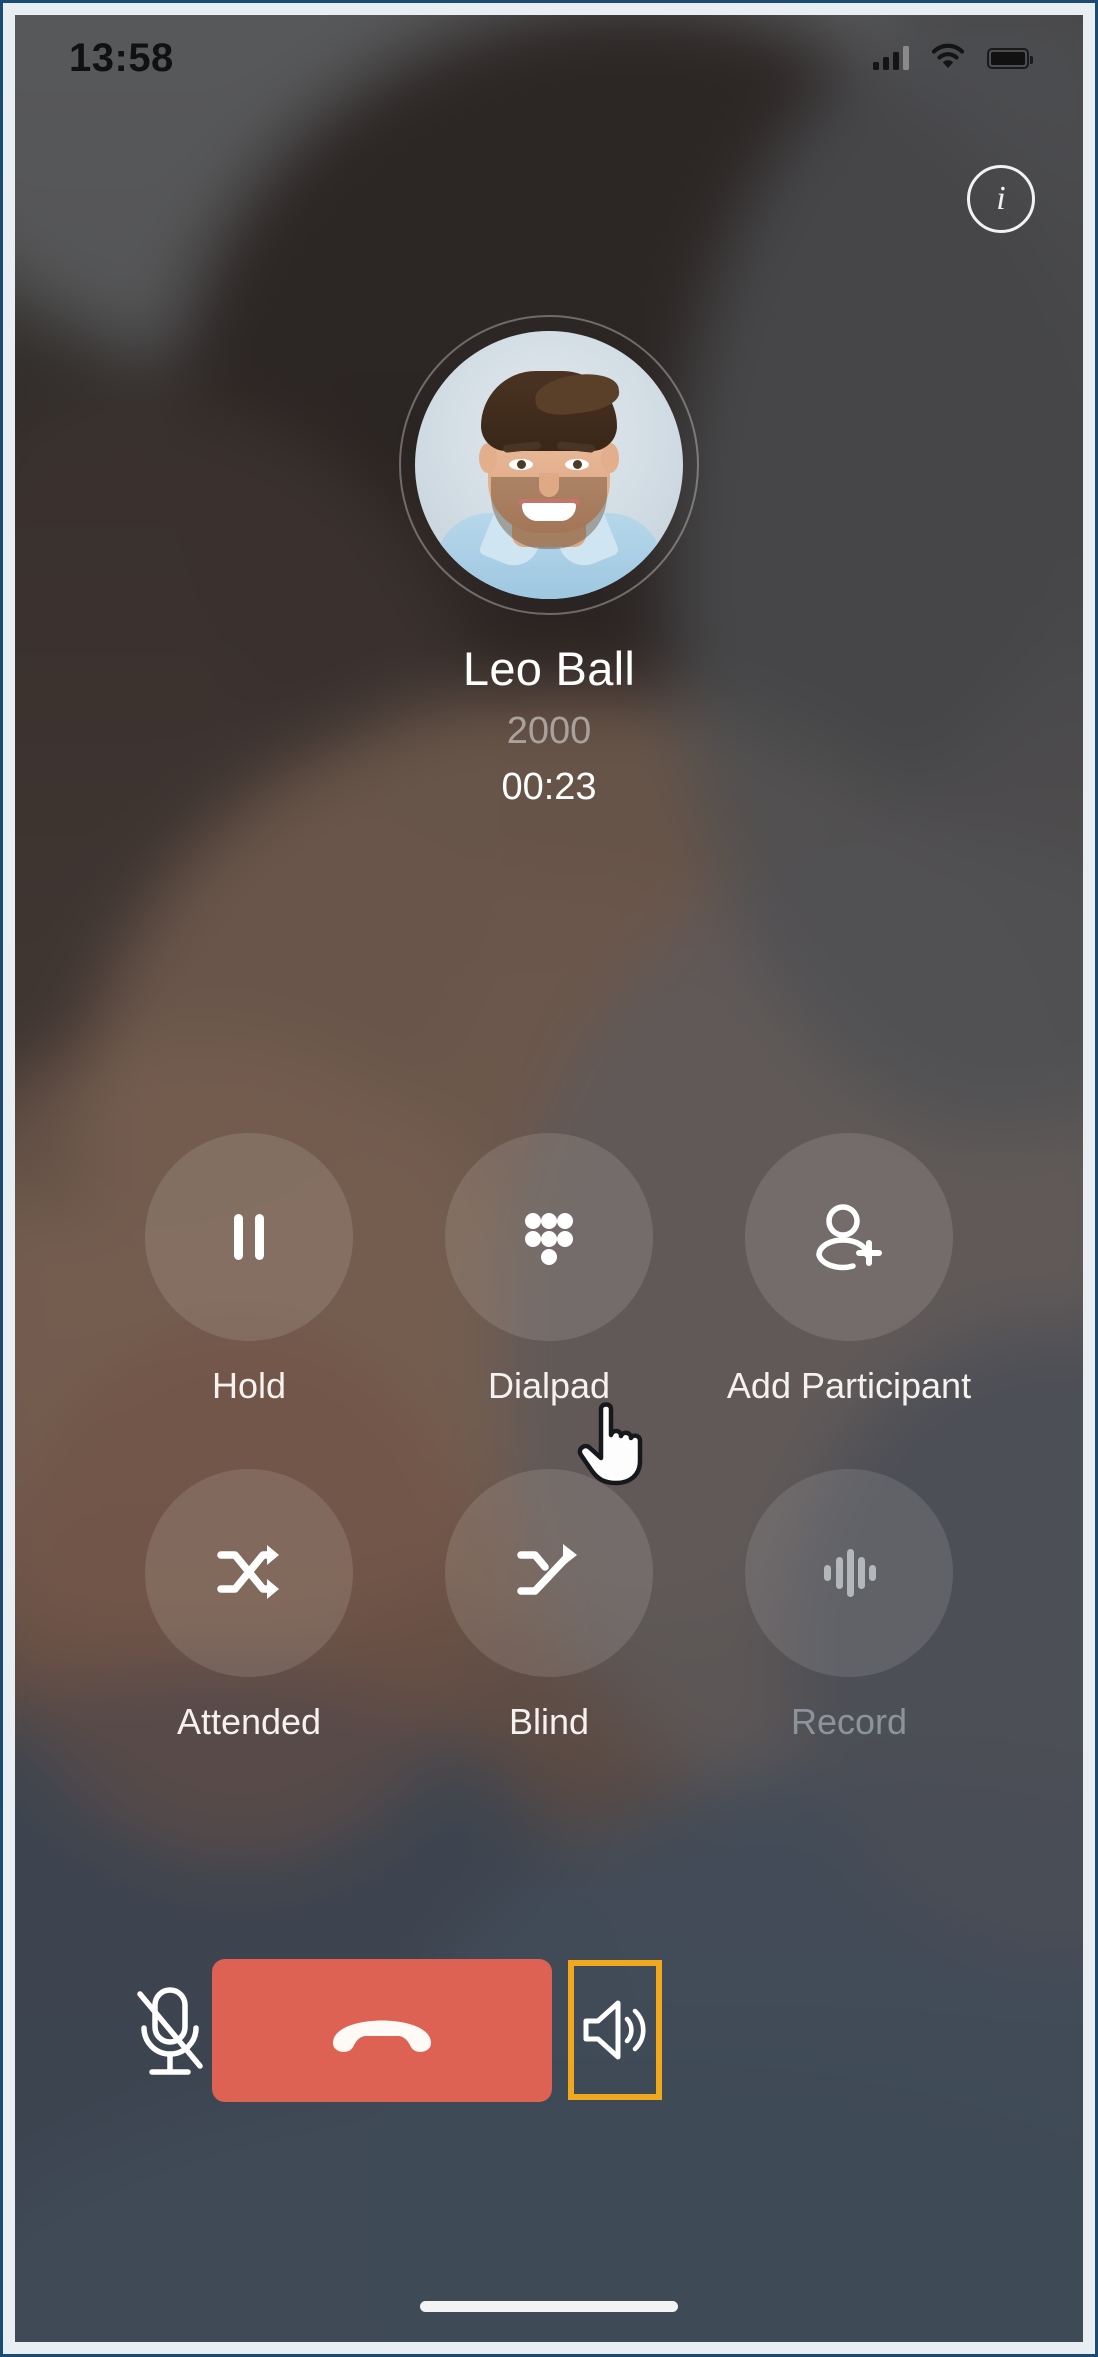  I want to click on info-icon: i, so click(1001, 198).